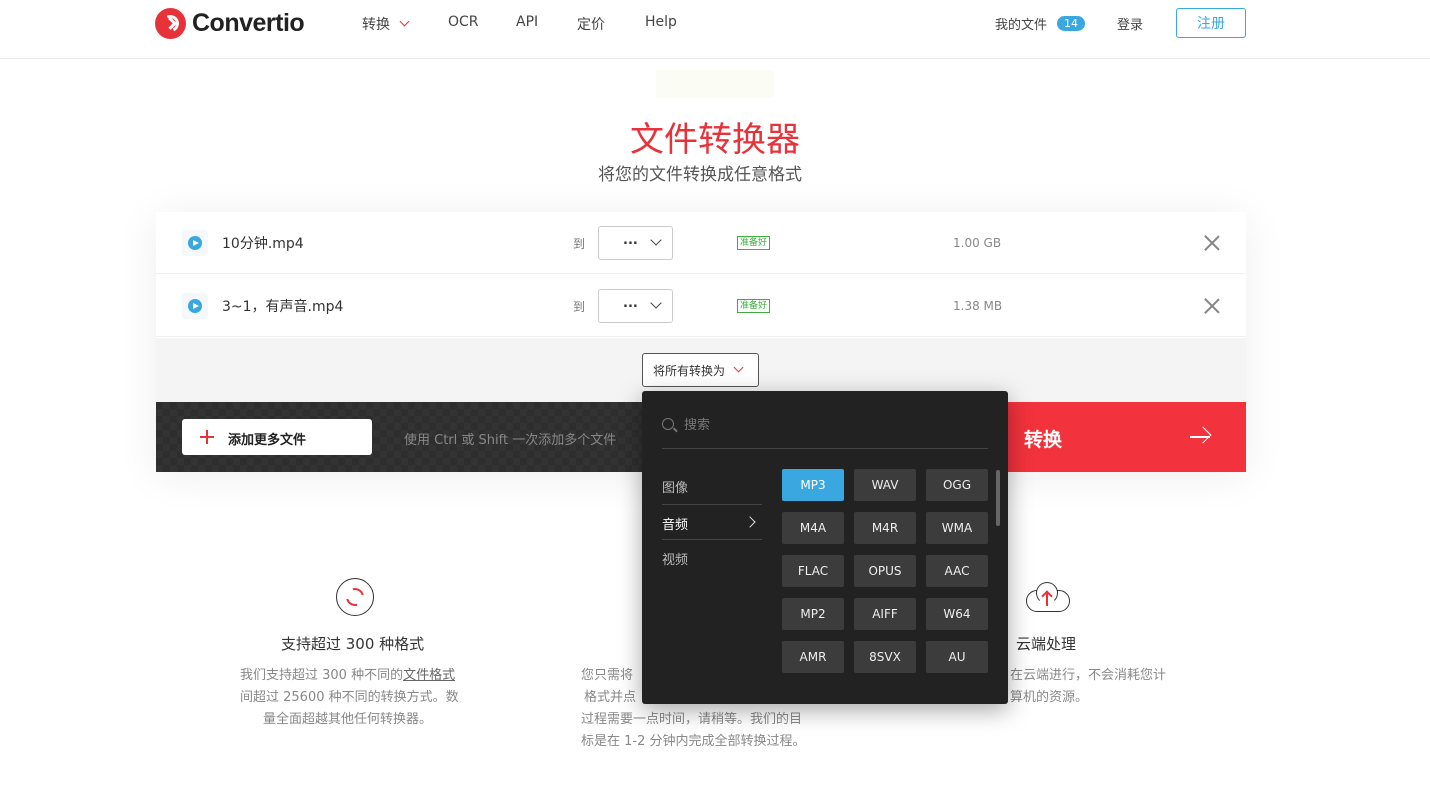 Image resolution: width=1430 pixels, height=807 pixels. What do you see at coordinates (813, 571) in the screenshot?
I see `format-option-flac: FLAC` at bounding box center [813, 571].